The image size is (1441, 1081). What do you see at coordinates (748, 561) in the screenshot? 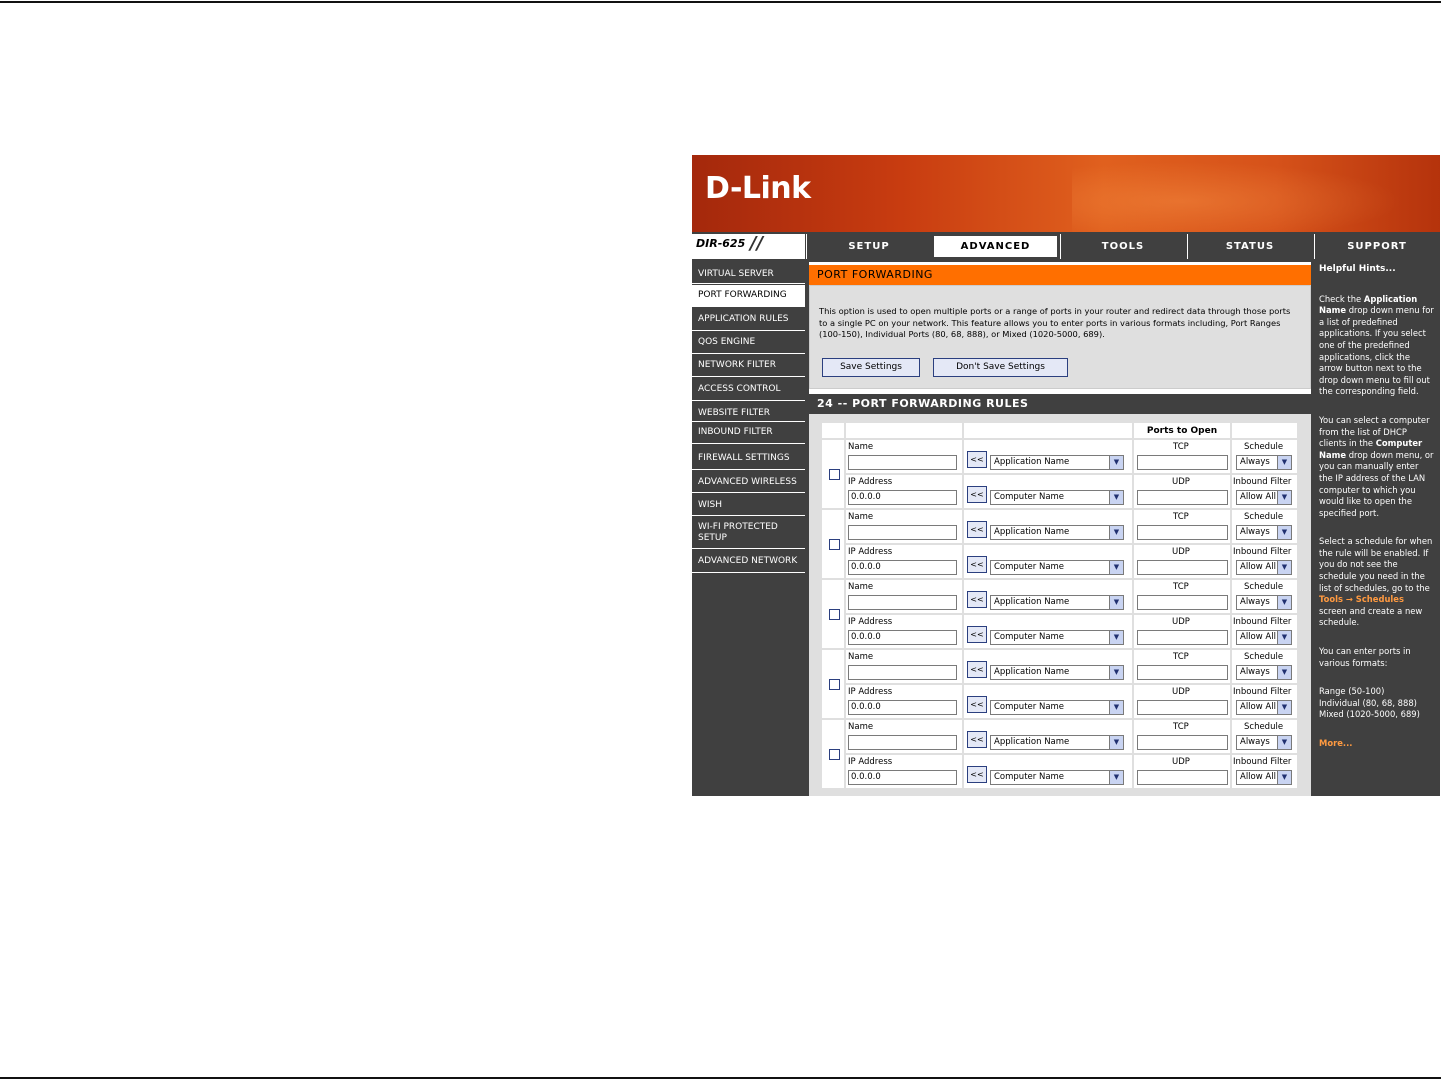
I see `sidebar-item-advanced-network: ADVANCED NETWORK` at bounding box center [748, 561].